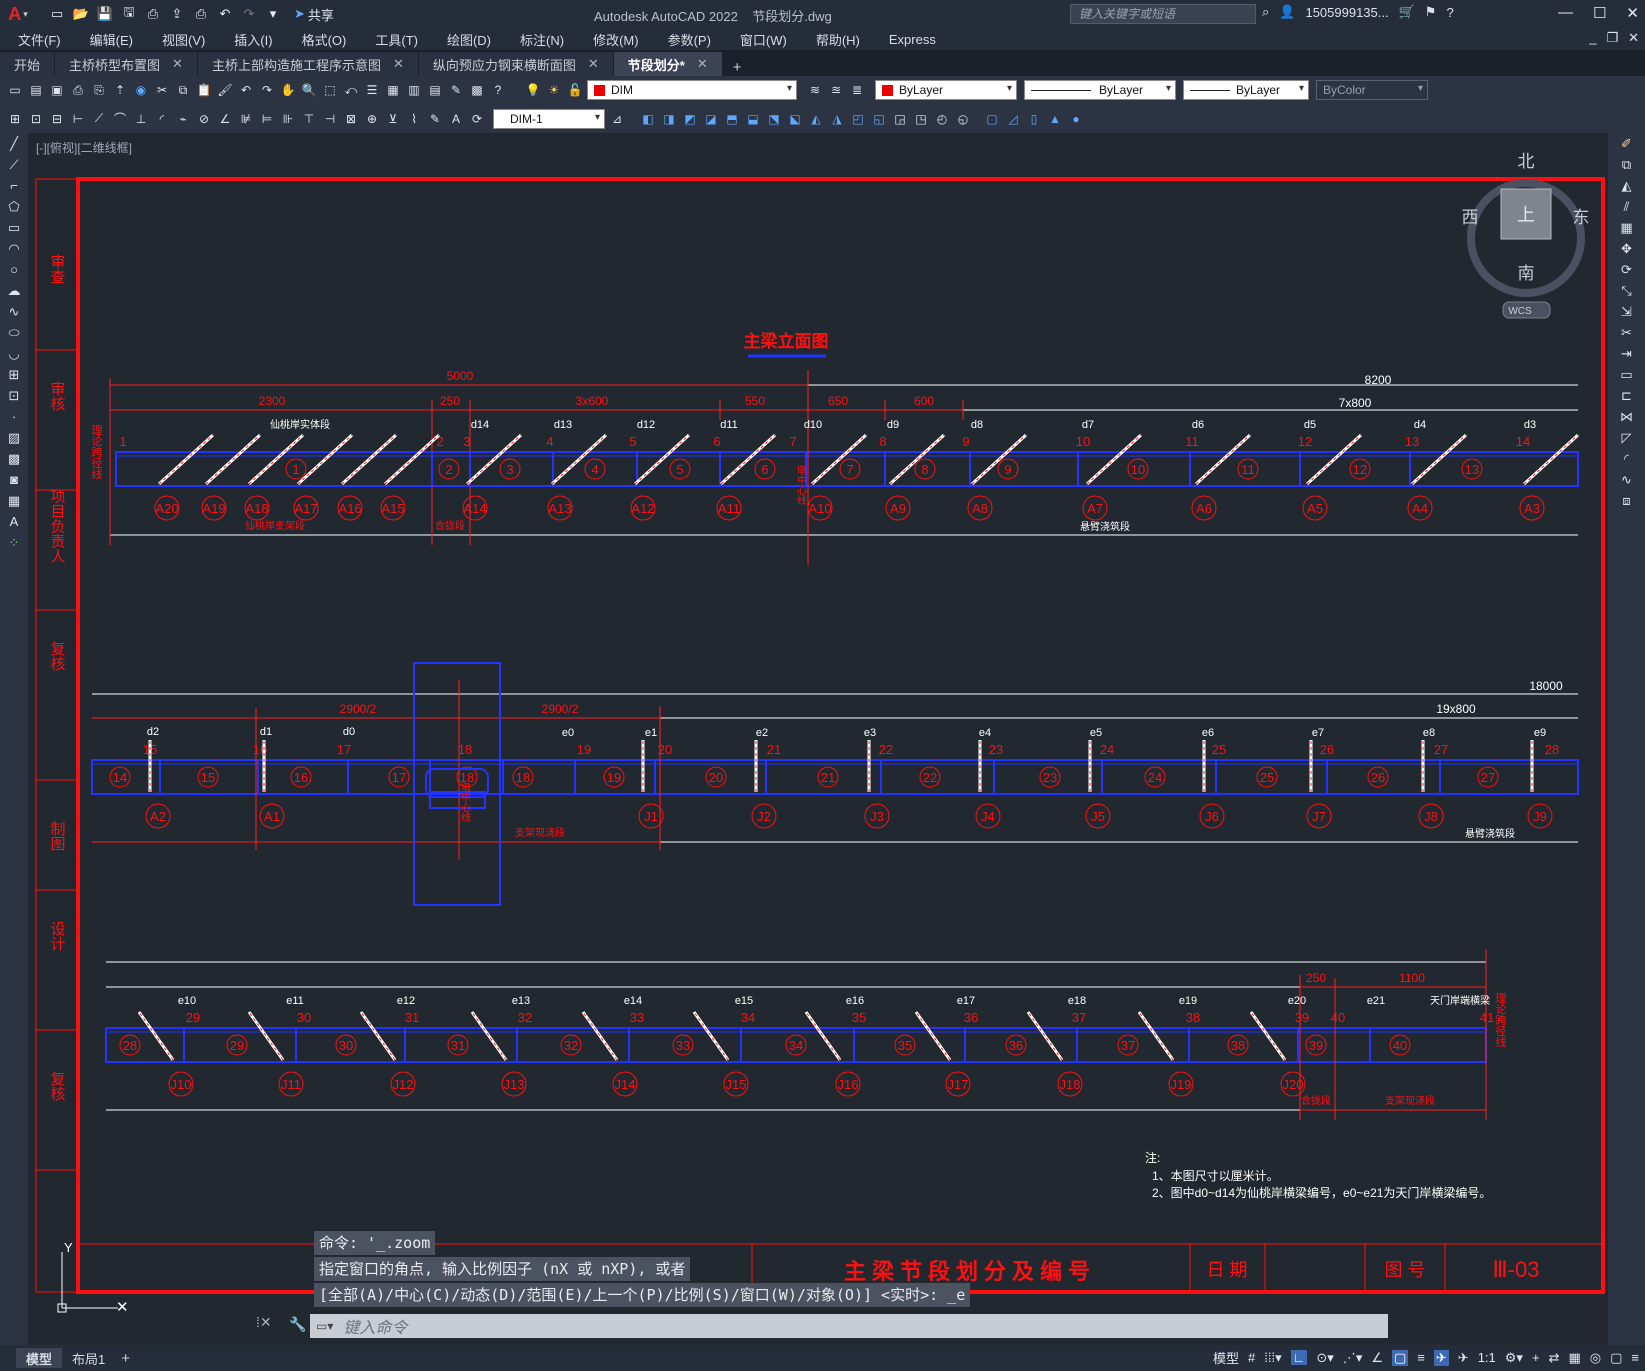 Image resolution: width=1645 pixels, height=1371 pixels. Describe the element at coordinates (162, 90) in the screenshot. I see `cut-icon: ✂` at that location.